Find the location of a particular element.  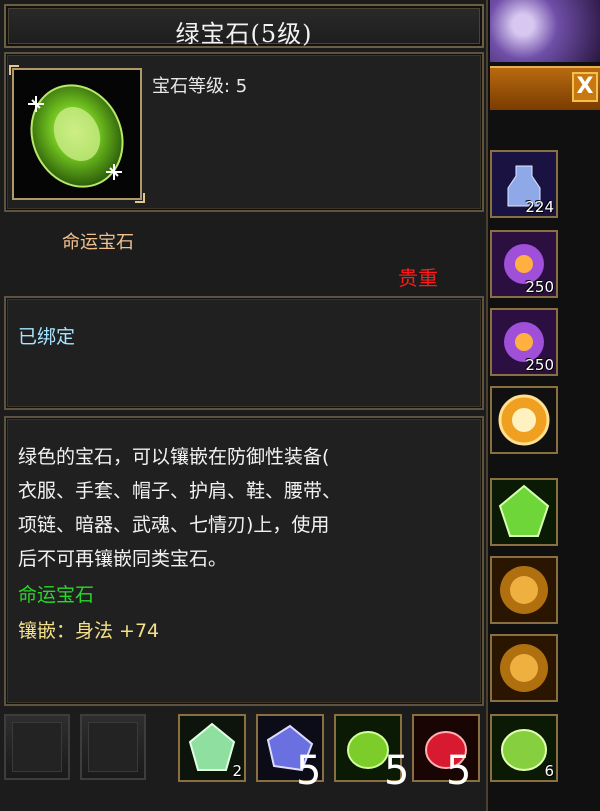

description-line: 衣服、手套、帽子、护肩、鞋、腰带、 is located at coordinates (180, 491).